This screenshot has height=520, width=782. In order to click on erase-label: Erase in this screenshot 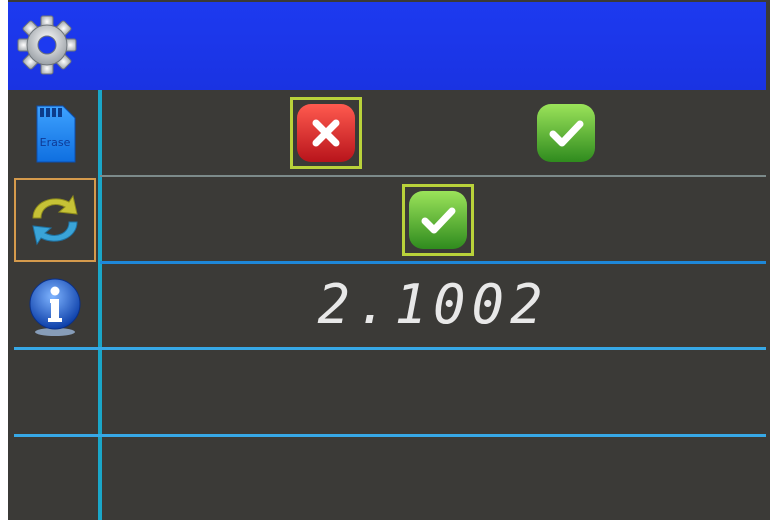, I will do `click(55, 142)`.